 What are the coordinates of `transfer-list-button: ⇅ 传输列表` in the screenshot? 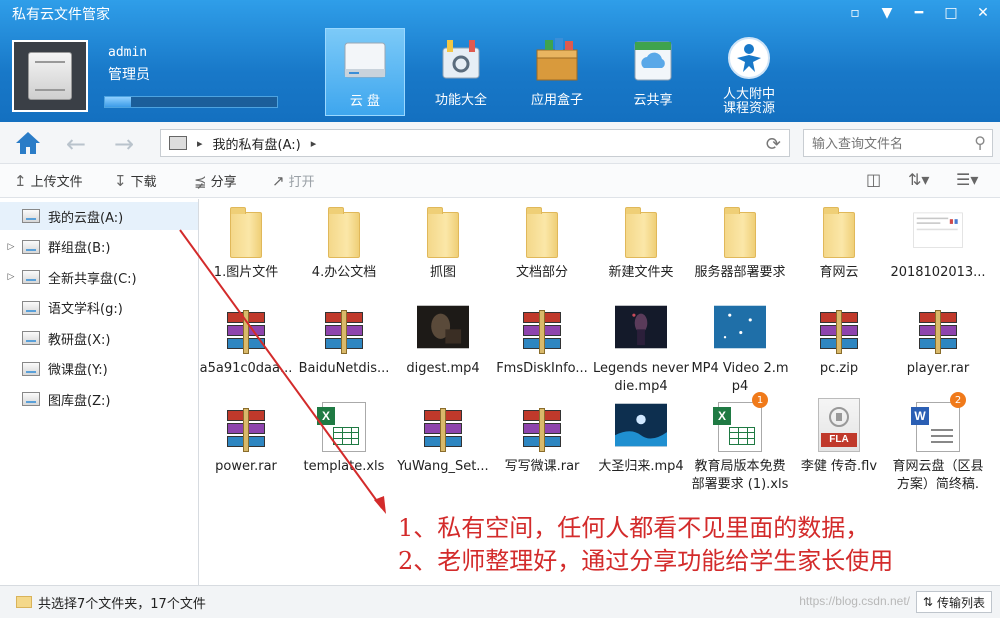 It's located at (953, 602).